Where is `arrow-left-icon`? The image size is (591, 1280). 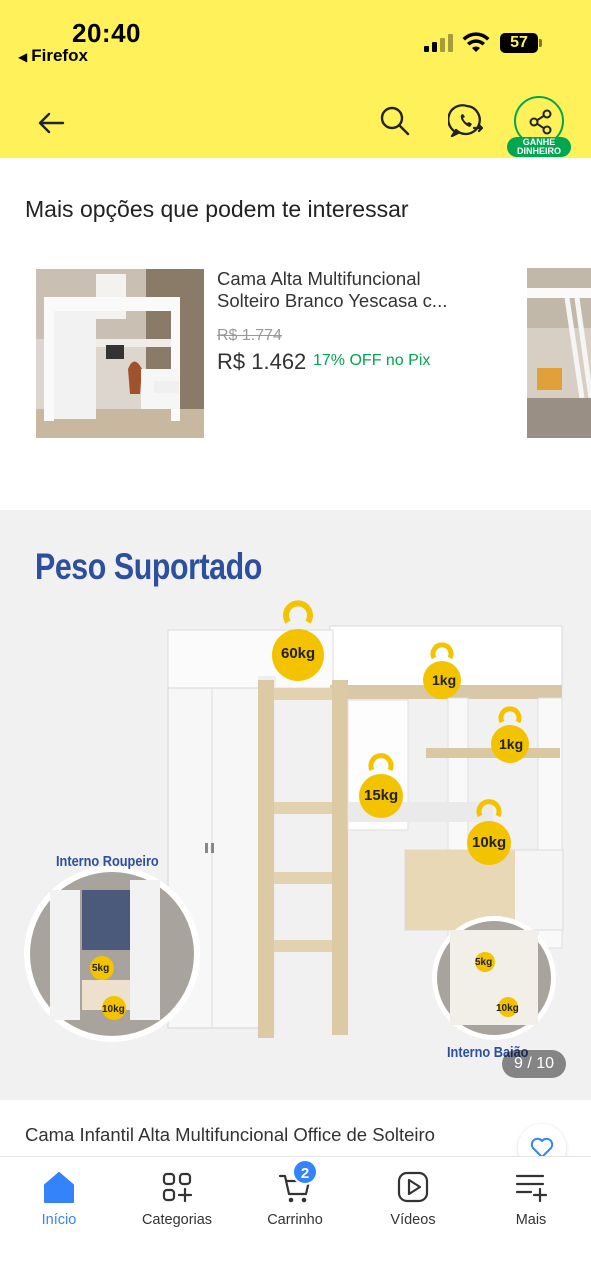 arrow-left-icon is located at coordinates (51, 123).